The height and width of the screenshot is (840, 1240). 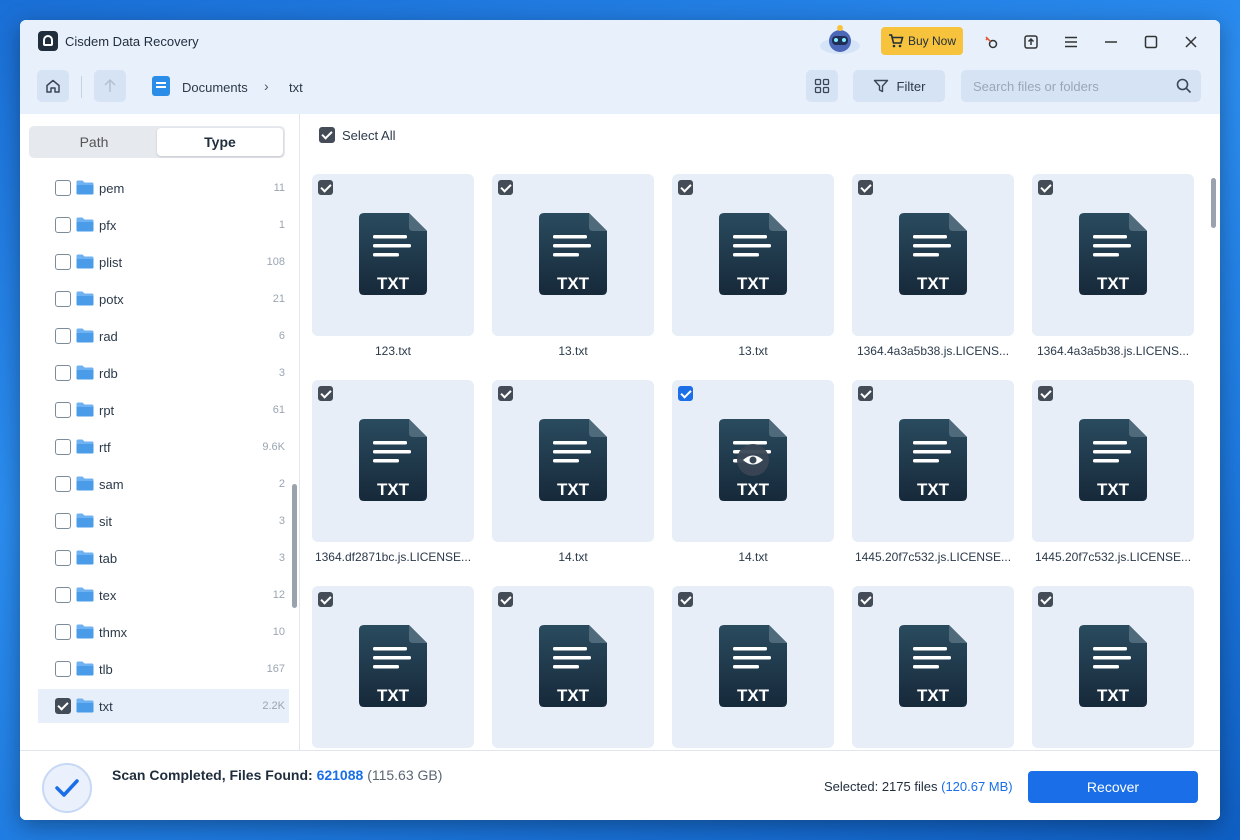 What do you see at coordinates (822, 86) in the screenshot?
I see `grid-view-button` at bounding box center [822, 86].